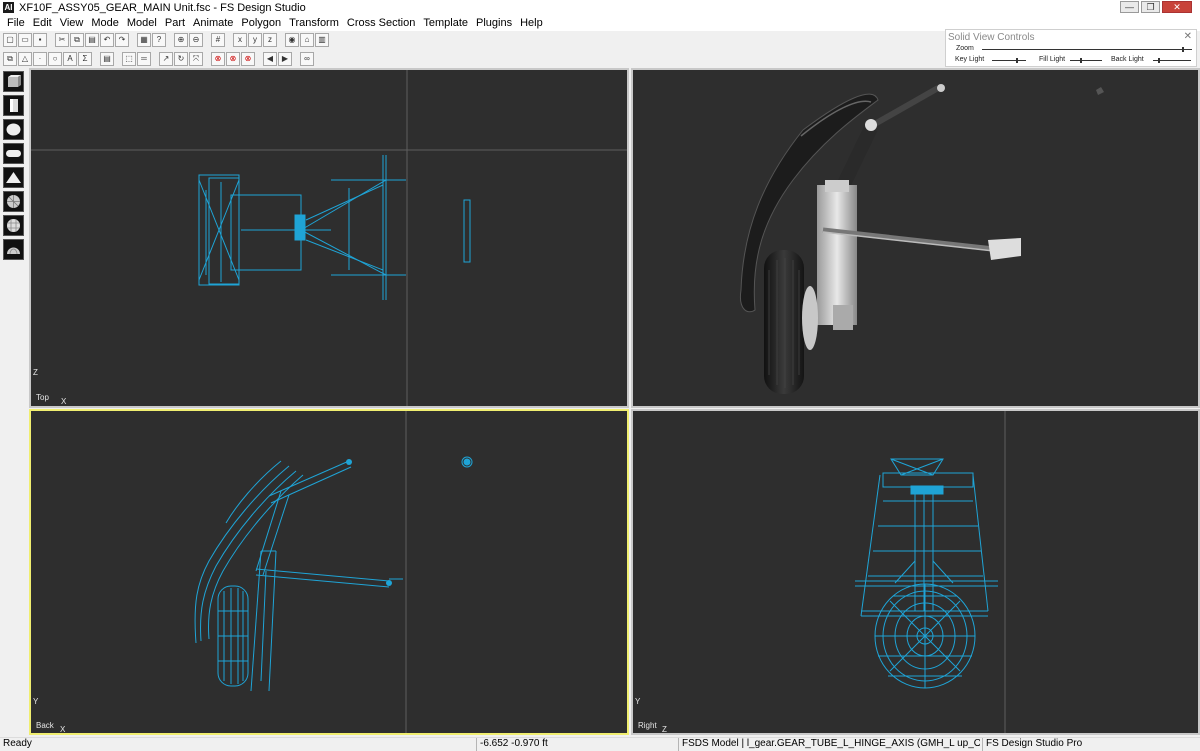 The width and height of the screenshot is (1200, 751). I want to click on hint-icon: ?, so click(159, 39).